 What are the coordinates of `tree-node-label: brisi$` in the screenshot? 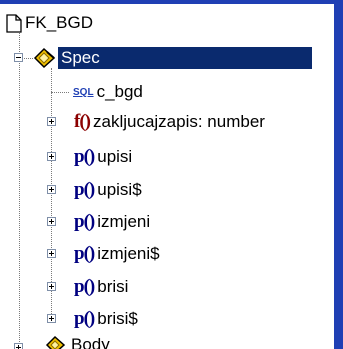 It's located at (117, 318).